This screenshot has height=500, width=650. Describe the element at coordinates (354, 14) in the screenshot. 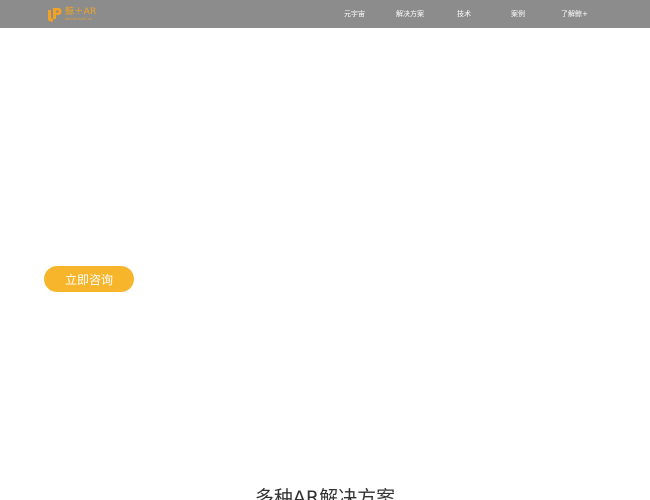

I see `nav-item-metaverse: 元宇宙` at that location.